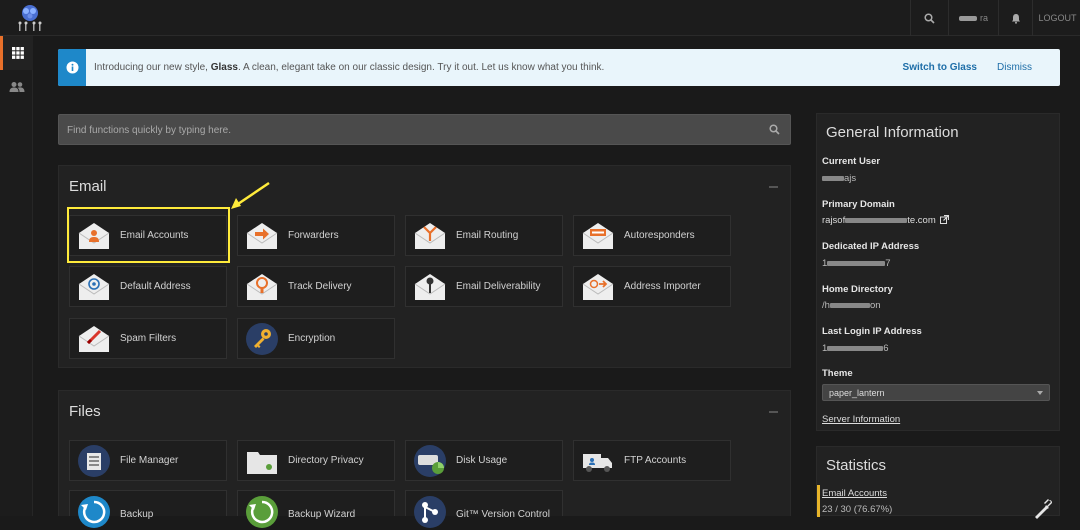  Describe the element at coordinates (94, 339) in the screenshot. I see `spam-filters-icon` at that location.